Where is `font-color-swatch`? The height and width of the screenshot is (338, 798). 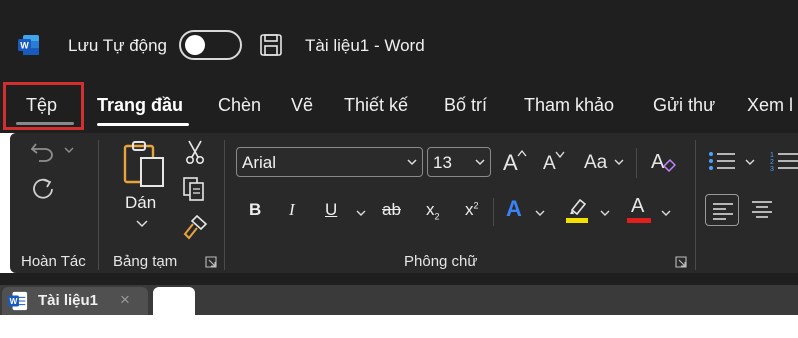 font-color-swatch is located at coordinates (639, 220).